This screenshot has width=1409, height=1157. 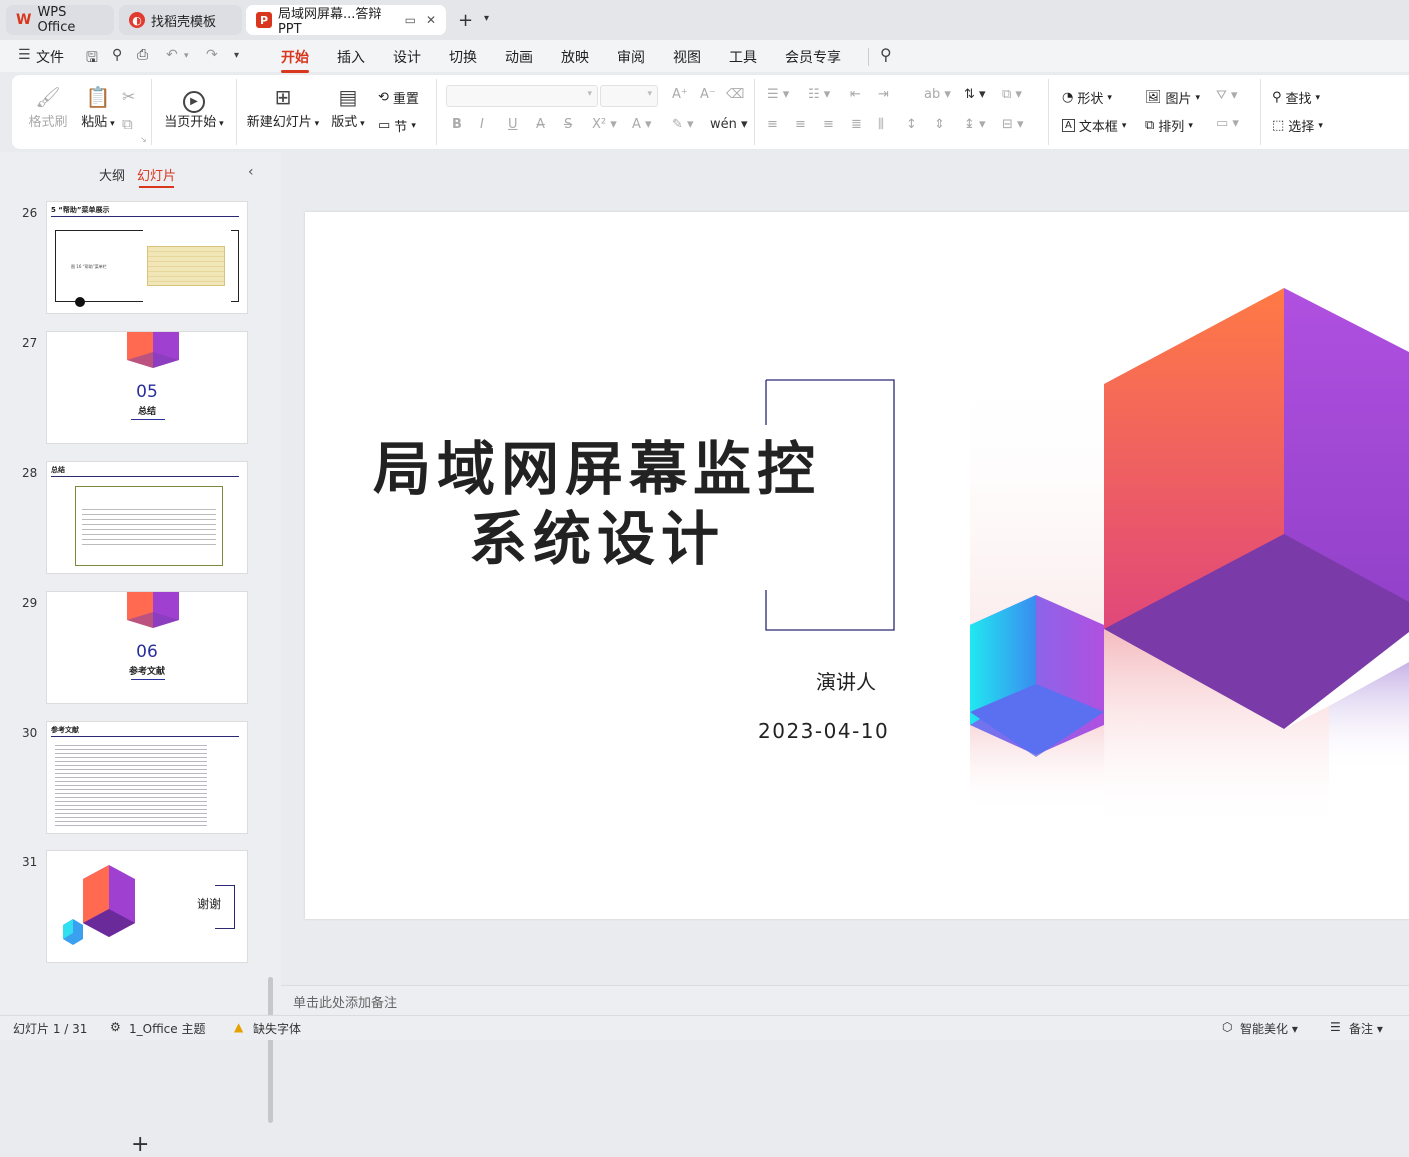 I want to click on font-size-select: ▾, so click(x=629, y=96).